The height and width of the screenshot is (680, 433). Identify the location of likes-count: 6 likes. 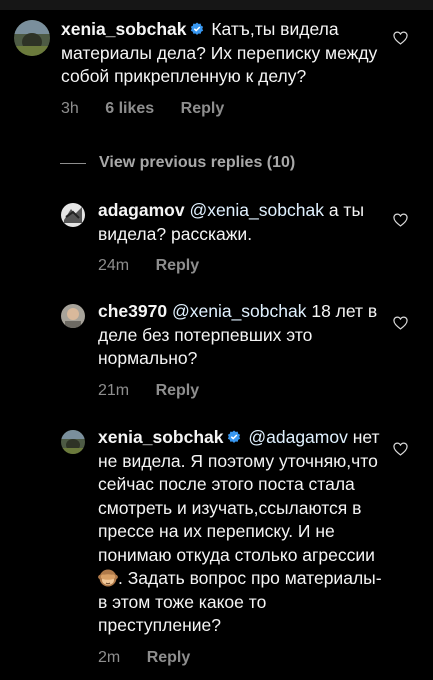
(129, 108).